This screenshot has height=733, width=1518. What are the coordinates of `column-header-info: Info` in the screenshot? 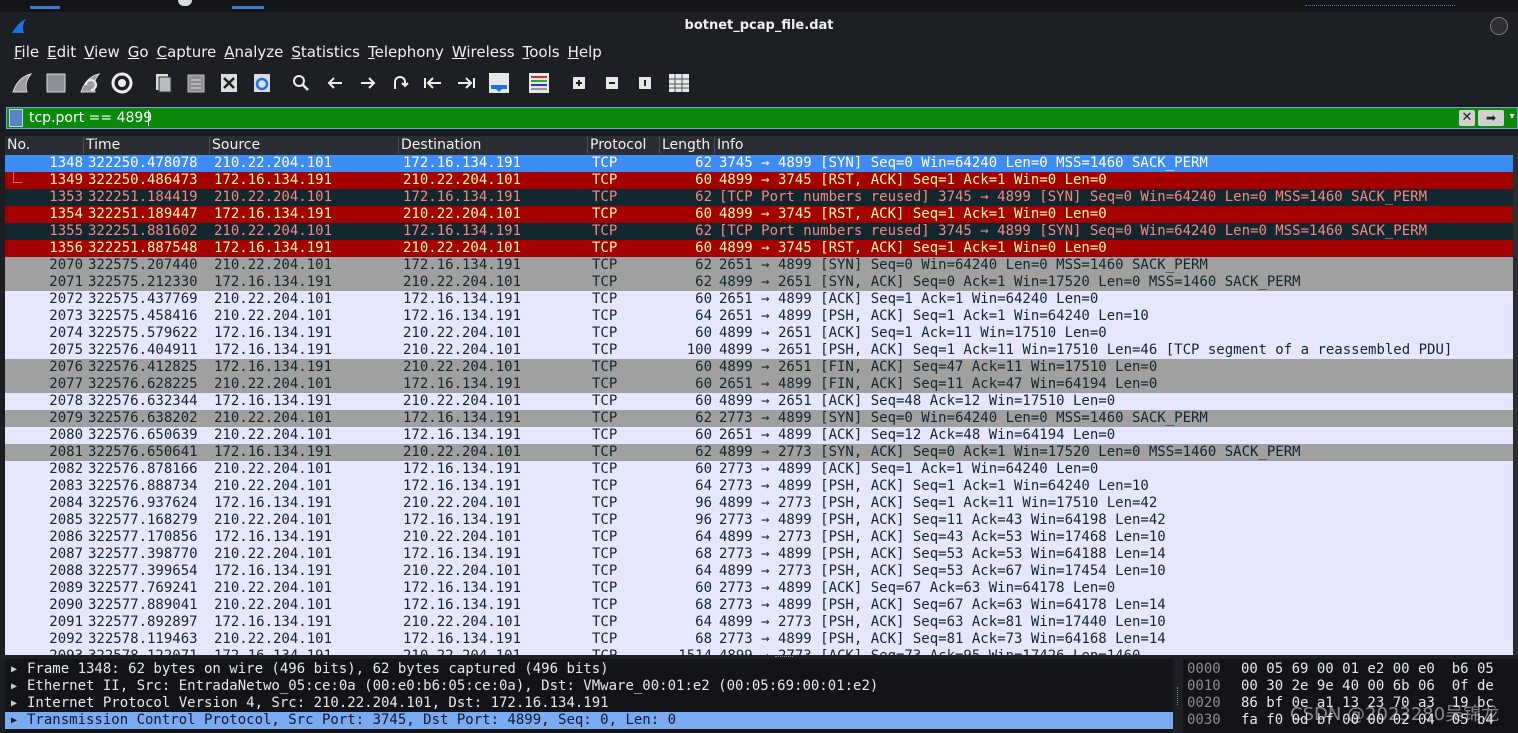 It's located at (1114, 145).